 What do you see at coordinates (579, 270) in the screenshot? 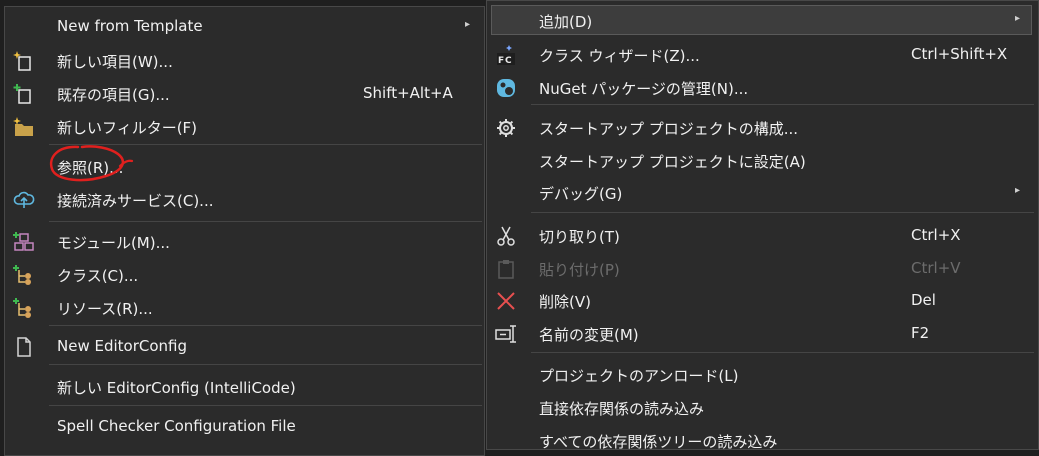
I see `menu-item-label: 貼り付け(P)` at bounding box center [579, 270].